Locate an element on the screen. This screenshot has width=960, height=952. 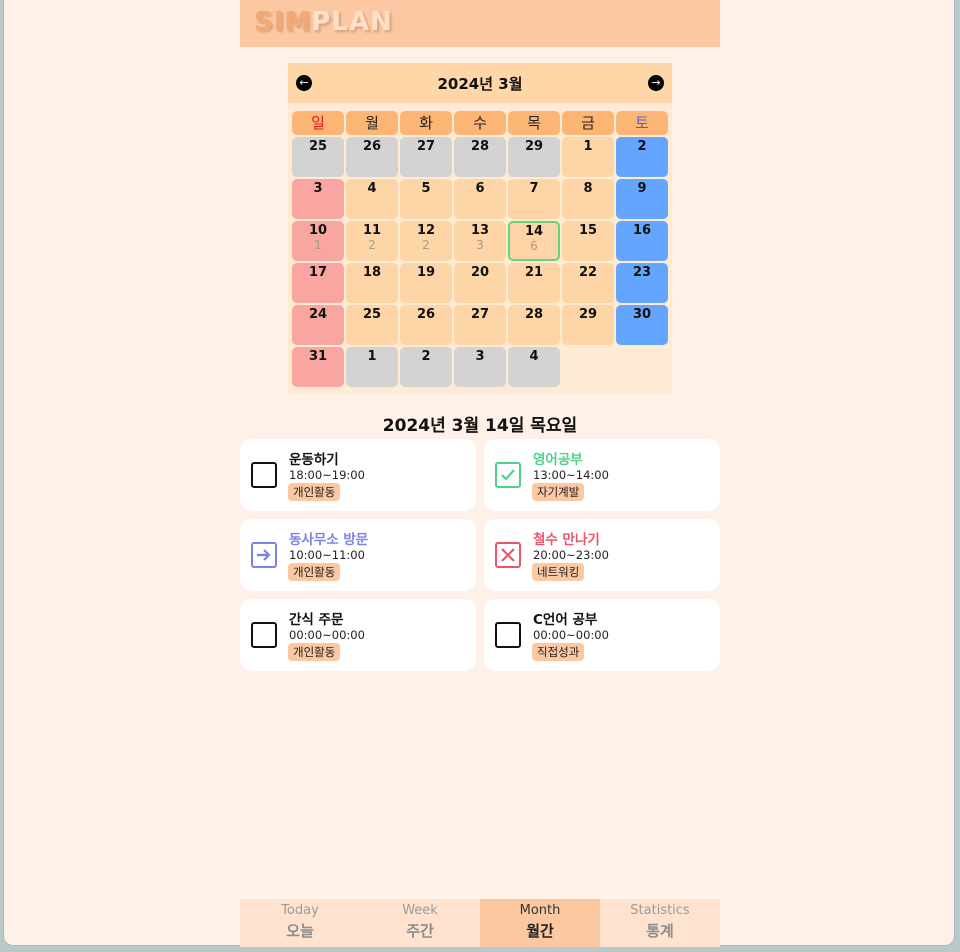
app-logo: SIMPLAN is located at coordinates (323, 22).